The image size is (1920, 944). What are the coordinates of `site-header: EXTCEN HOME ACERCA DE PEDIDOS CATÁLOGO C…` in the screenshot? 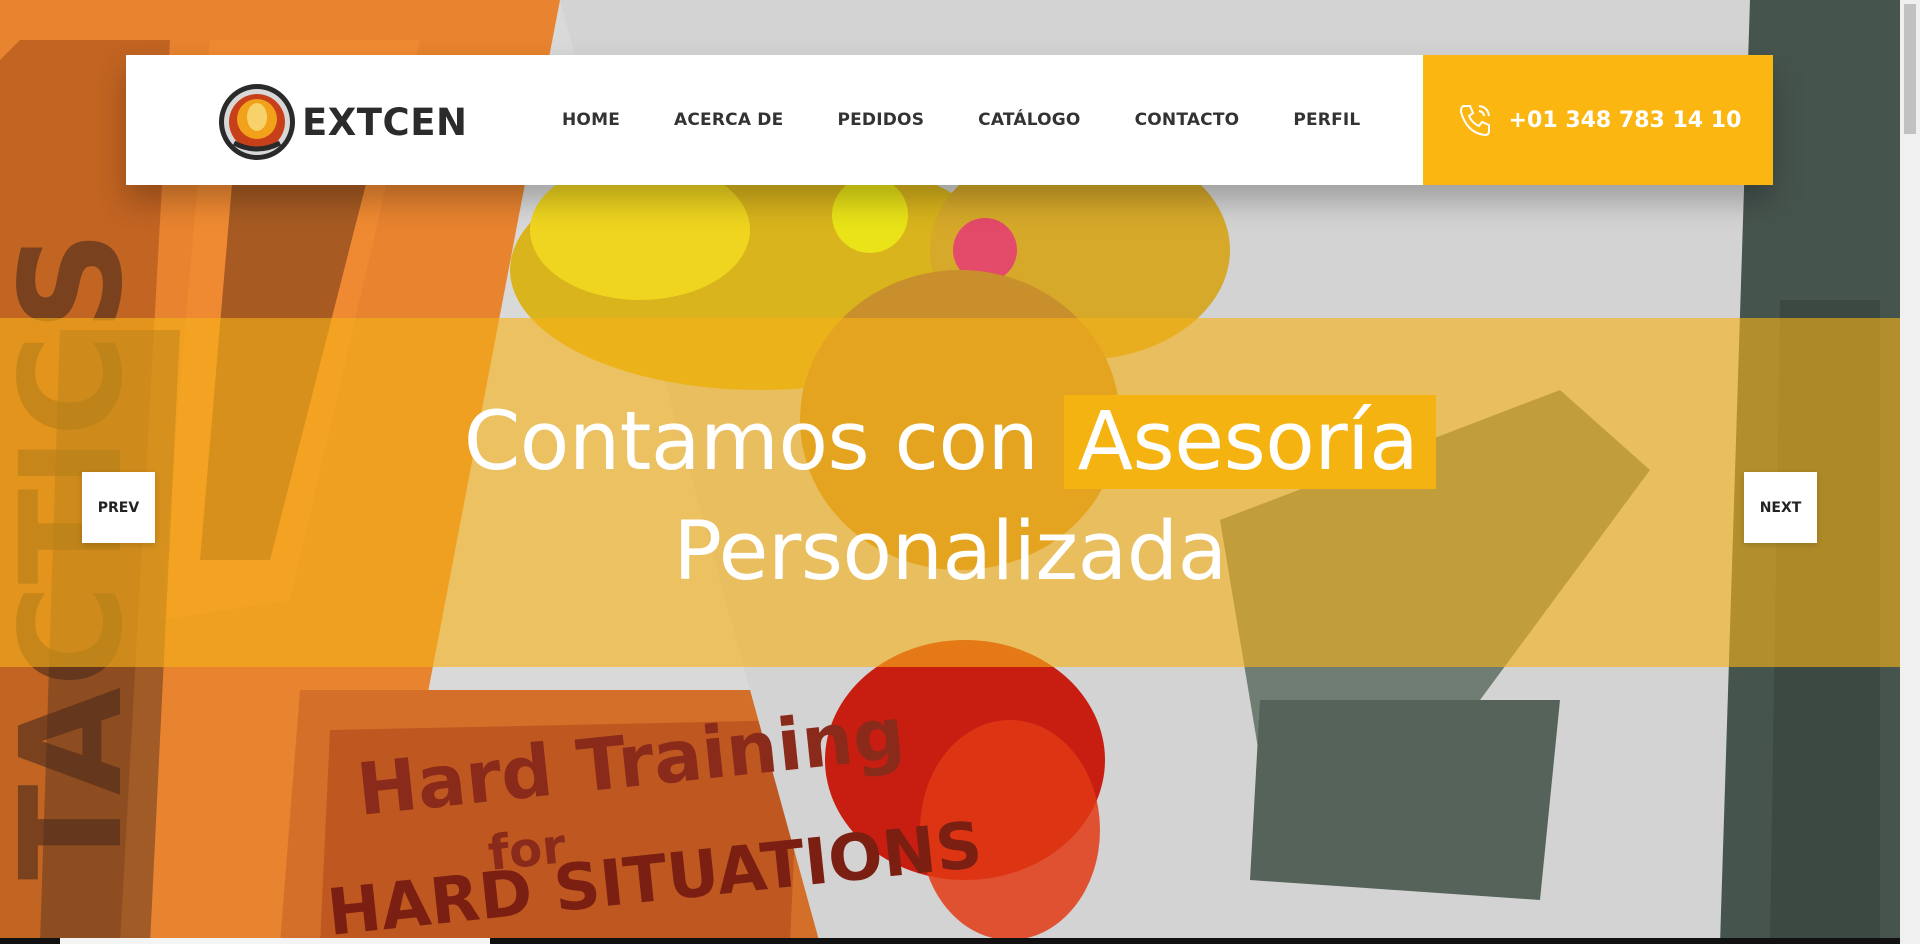 It's located at (949, 120).